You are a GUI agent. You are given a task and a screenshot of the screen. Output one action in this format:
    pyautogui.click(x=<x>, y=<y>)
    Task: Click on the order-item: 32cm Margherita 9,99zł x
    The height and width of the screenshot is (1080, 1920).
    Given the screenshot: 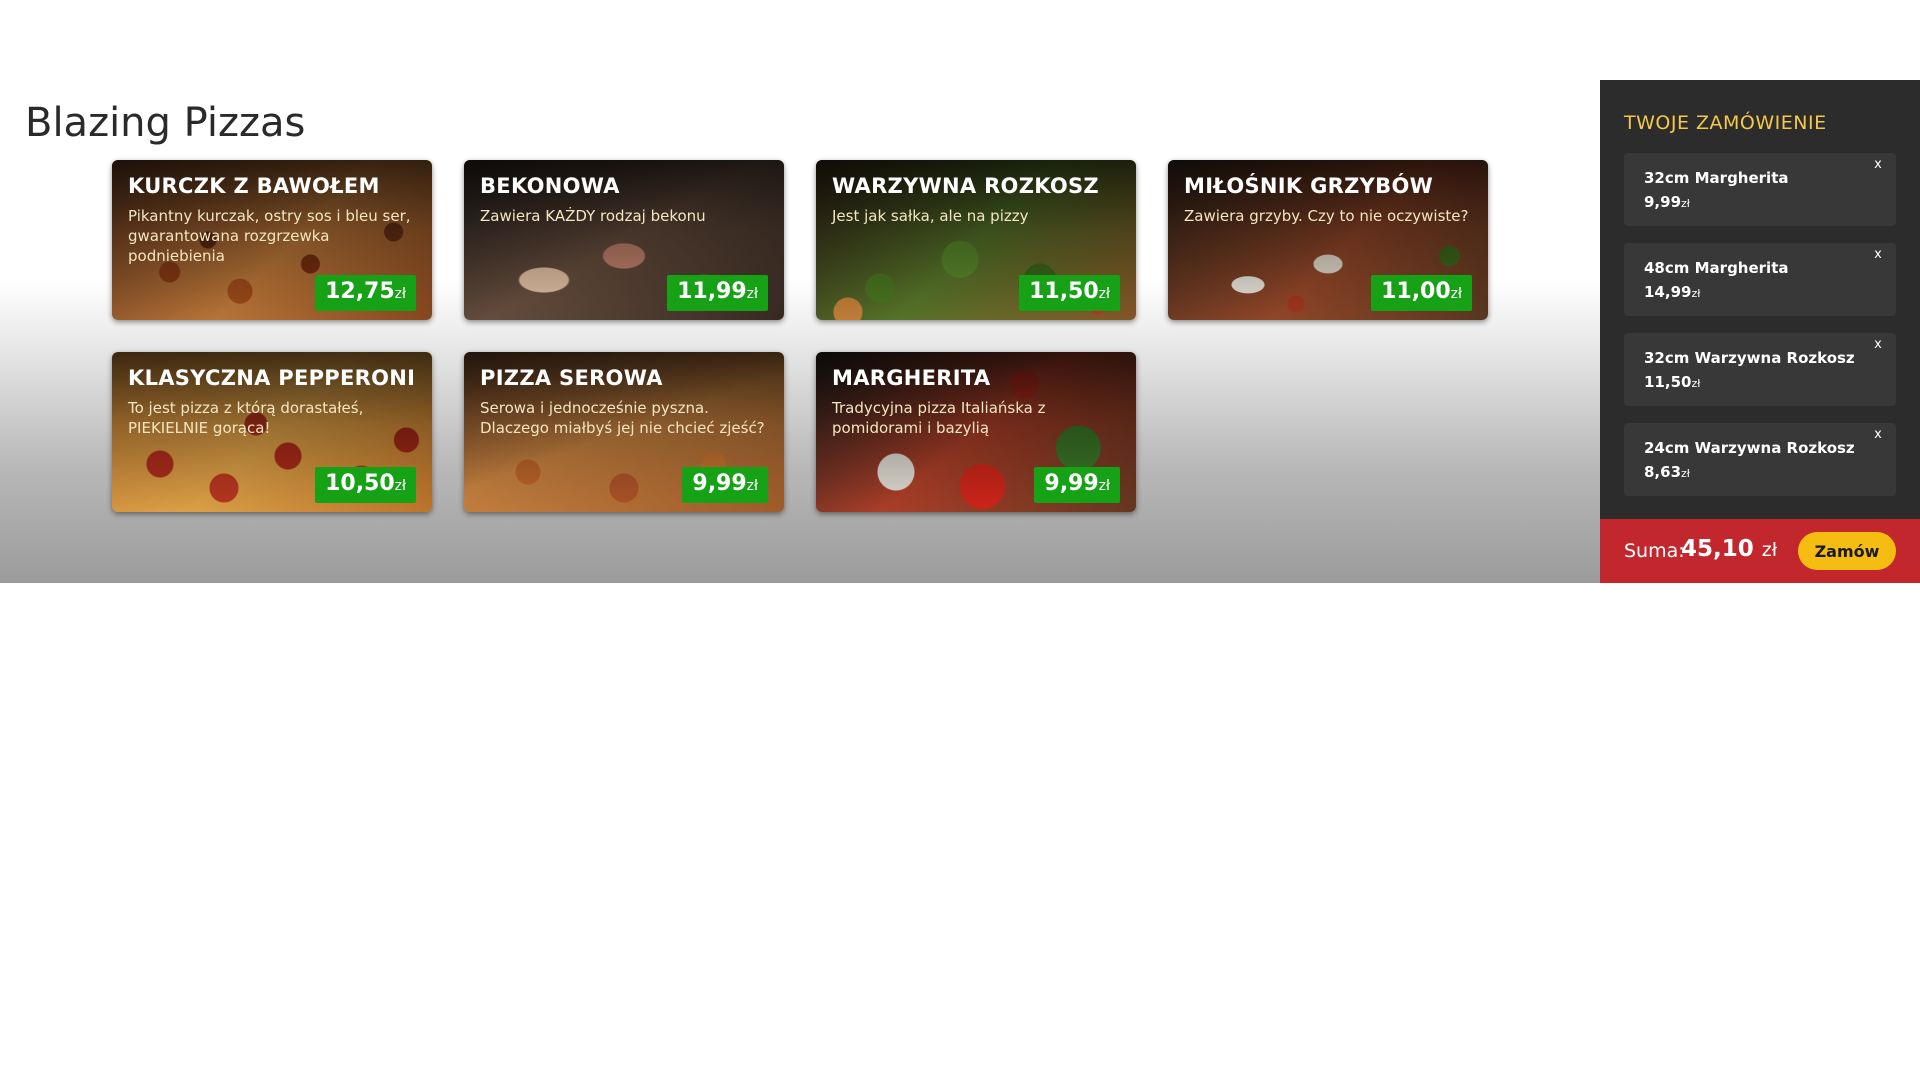 What is the action you would take?
    pyautogui.click(x=1760, y=189)
    